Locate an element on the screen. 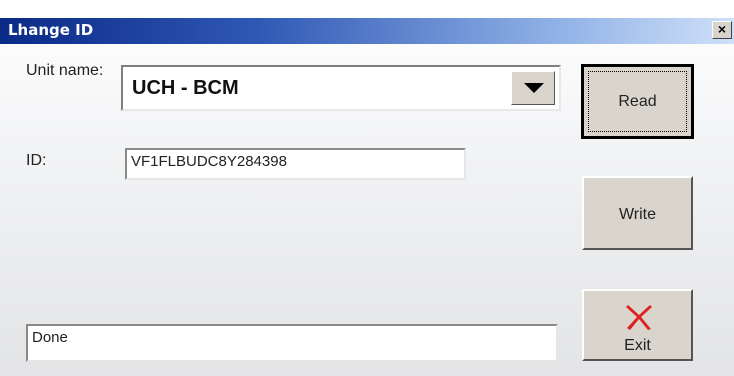 The image size is (734, 376). chevron-down-icon is located at coordinates (533, 88).